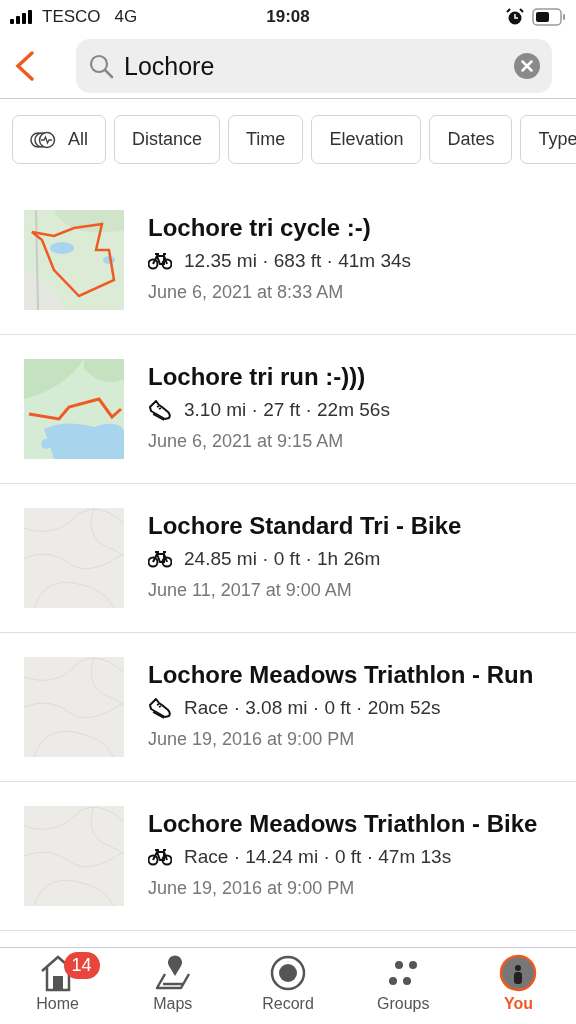  What do you see at coordinates (343, 824) in the screenshot?
I see `activity-title: Lochore Meadows Triathlon - Bike` at bounding box center [343, 824].